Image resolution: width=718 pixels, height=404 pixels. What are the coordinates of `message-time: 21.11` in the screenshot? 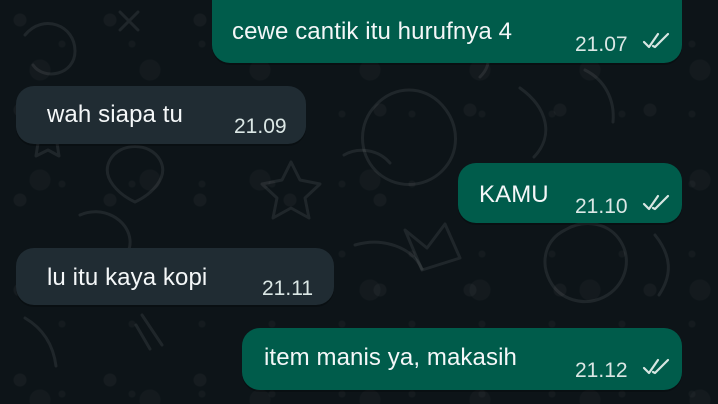 It's located at (287, 288).